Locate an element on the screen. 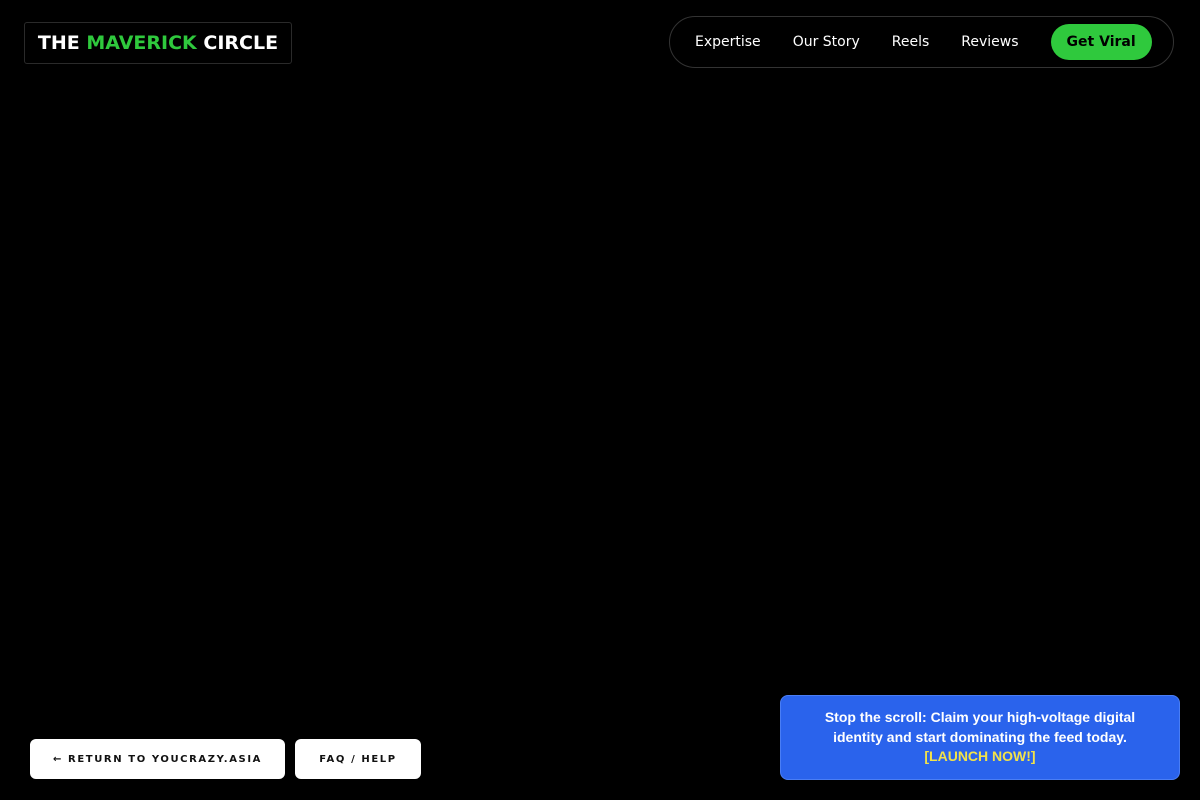 This screenshot has width=1200, height=800. brand-logo: THE MAVERICK CIRCLE is located at coordinates (158, 43).